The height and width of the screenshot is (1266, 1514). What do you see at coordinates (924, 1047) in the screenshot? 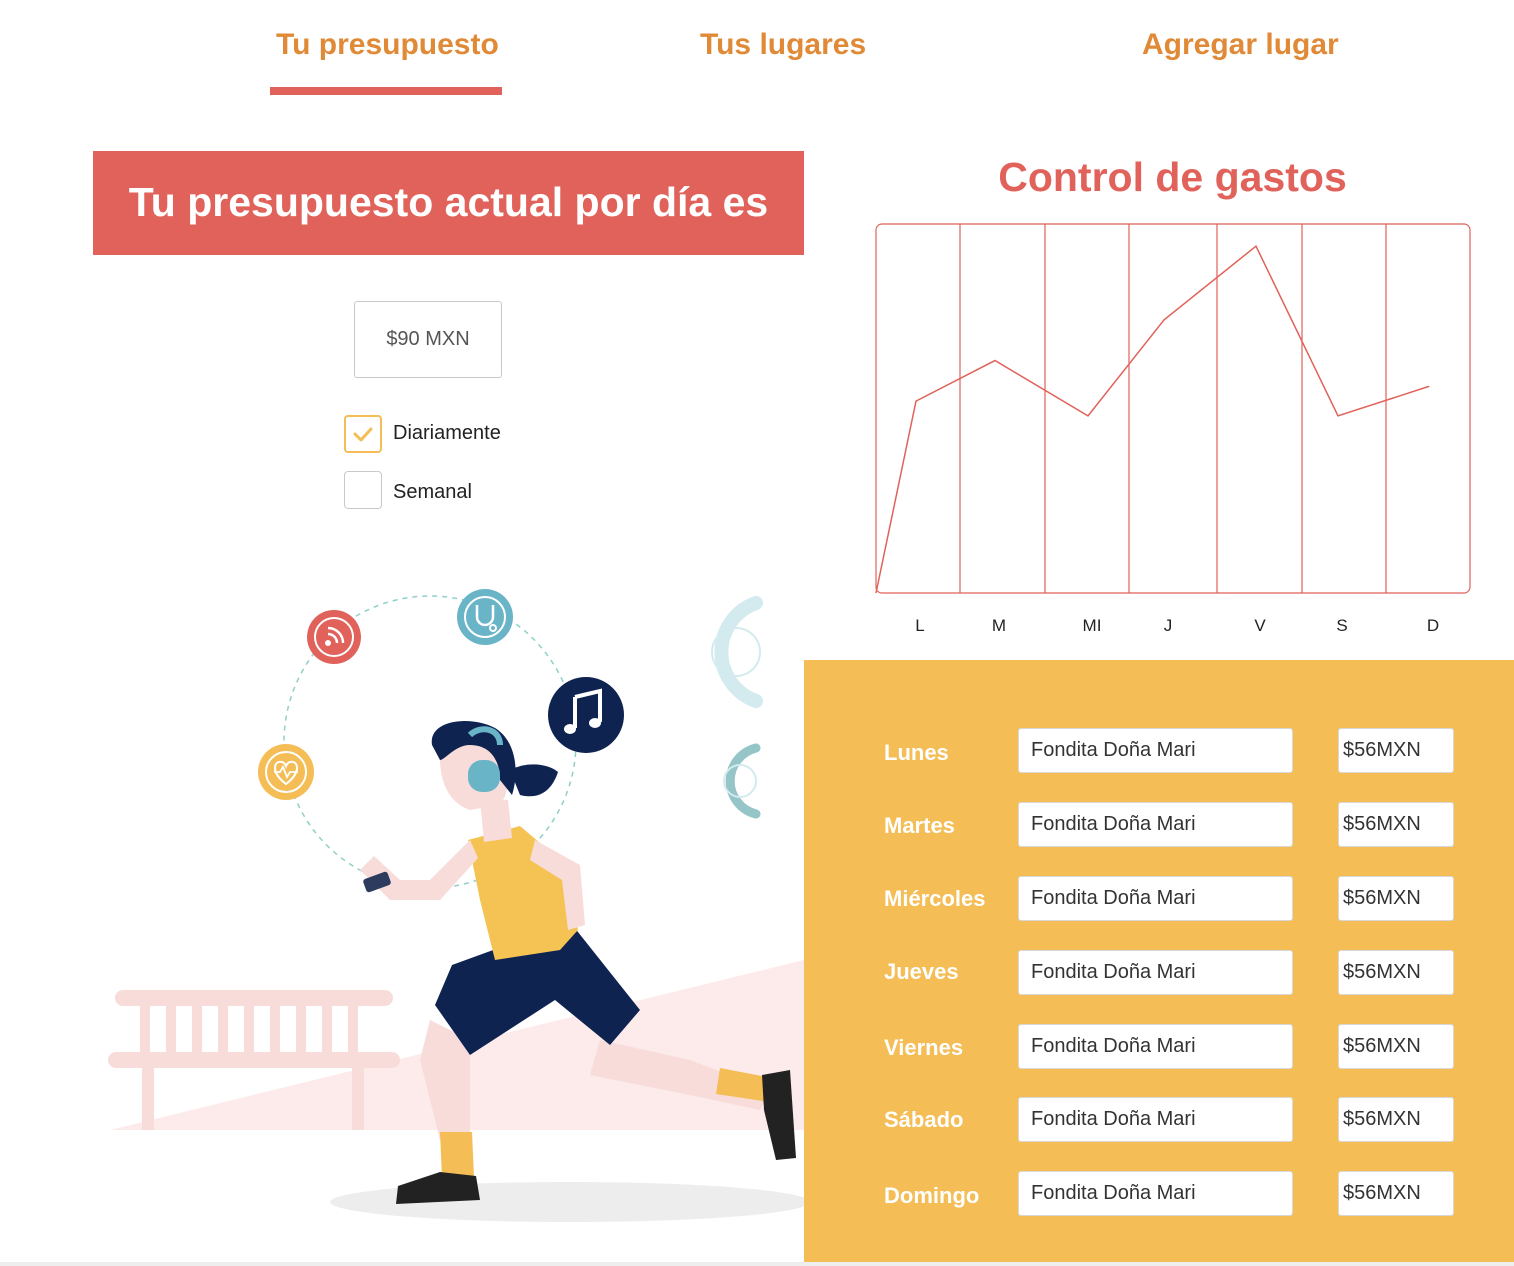
I see `expense-day-label: Viernes` at bounding box center [924, 1047].